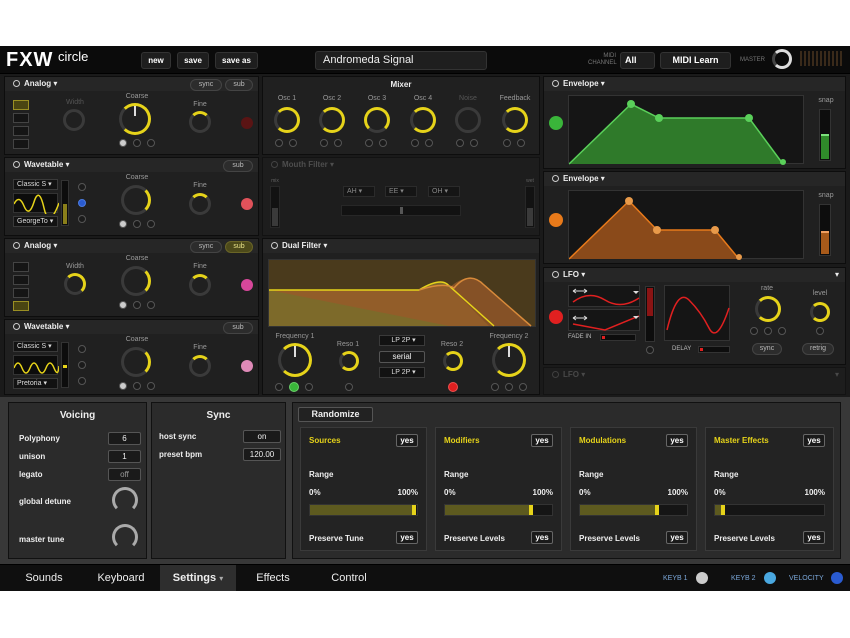 The height and width of the screenshot is (638, 850). Describe the element at coordinates (332, 120) in the screenshot. I see `mixer-osc2-knob` at that location.